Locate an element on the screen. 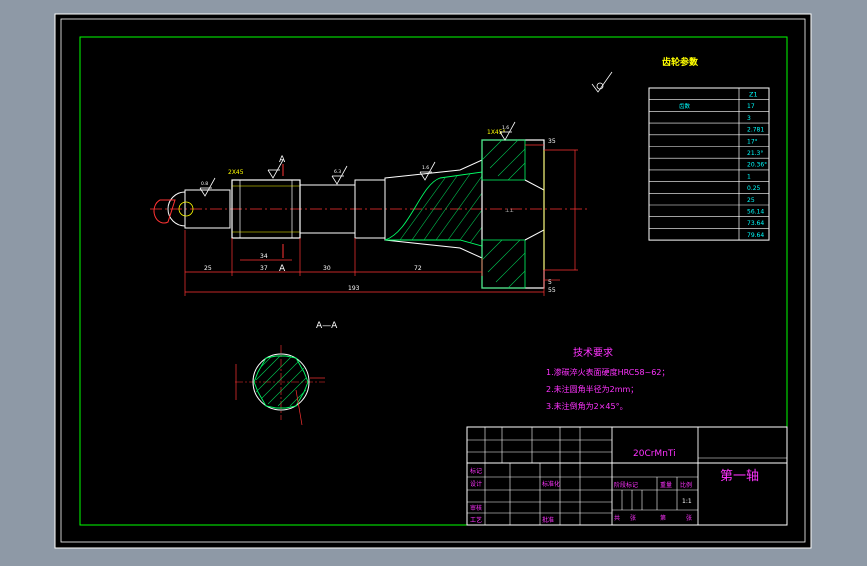 The image size is (867, 566). tech-line-2: 2.未注圆角半径为2mm； is located at coordinates (592, 389).